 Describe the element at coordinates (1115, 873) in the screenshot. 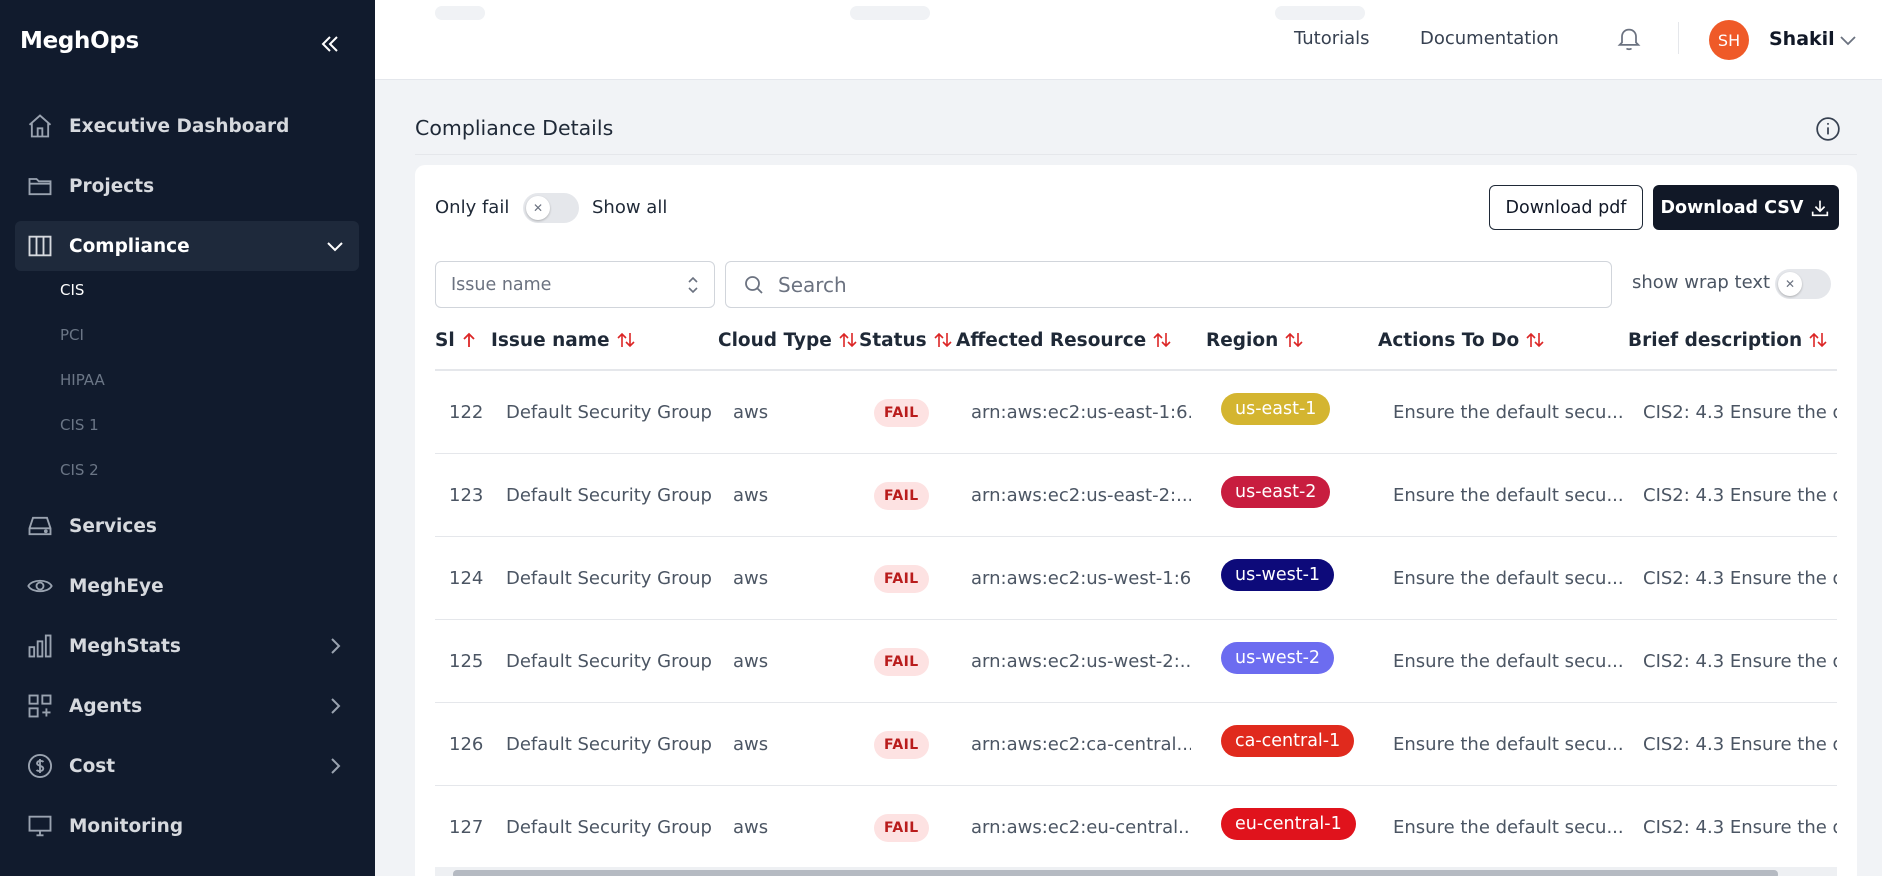

I see `scrollbar-thumb` at that location.